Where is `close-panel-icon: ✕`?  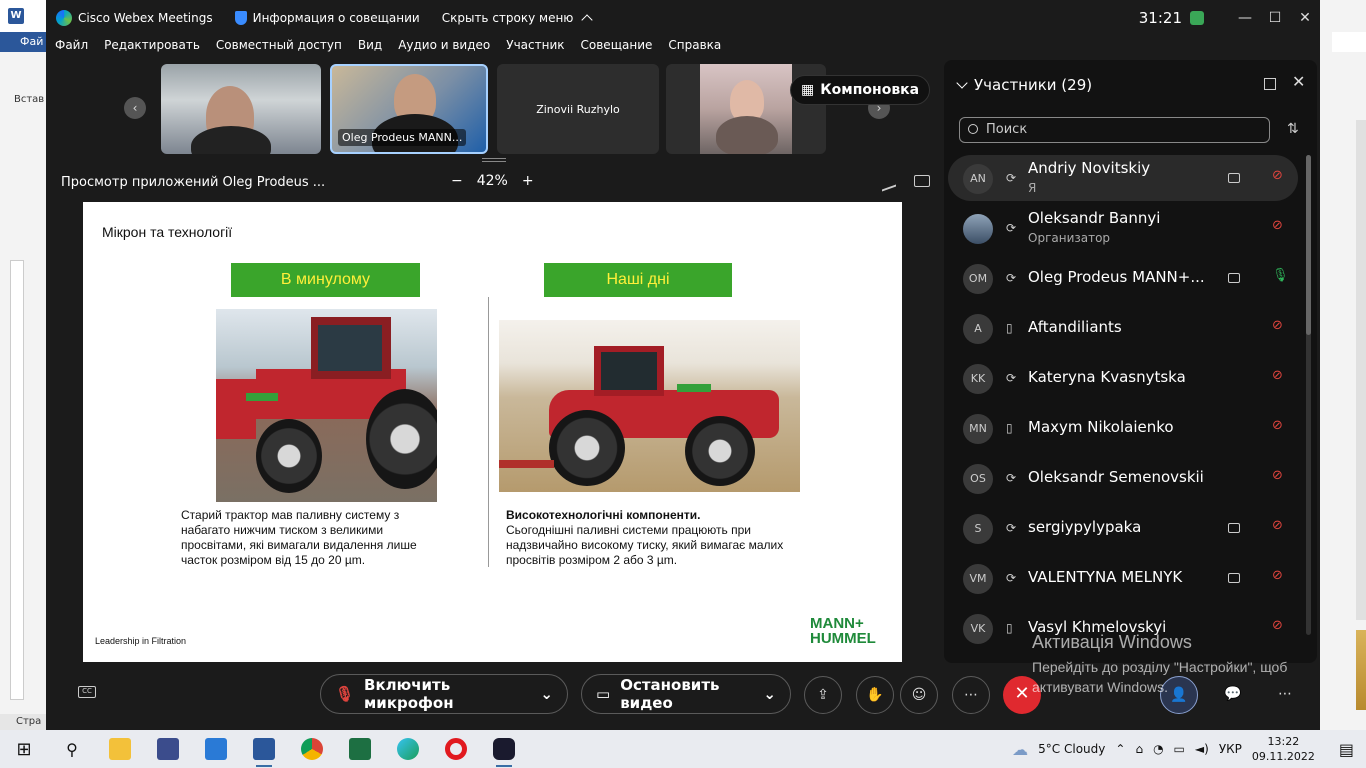
close-panel-icon: ✕ is located at coordinates (1298, 81).